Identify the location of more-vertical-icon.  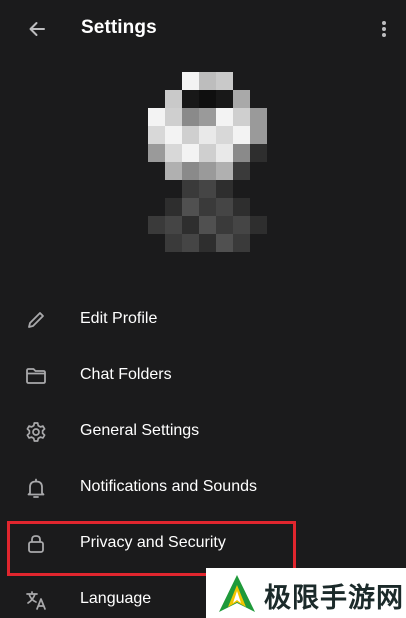
(384, 29).